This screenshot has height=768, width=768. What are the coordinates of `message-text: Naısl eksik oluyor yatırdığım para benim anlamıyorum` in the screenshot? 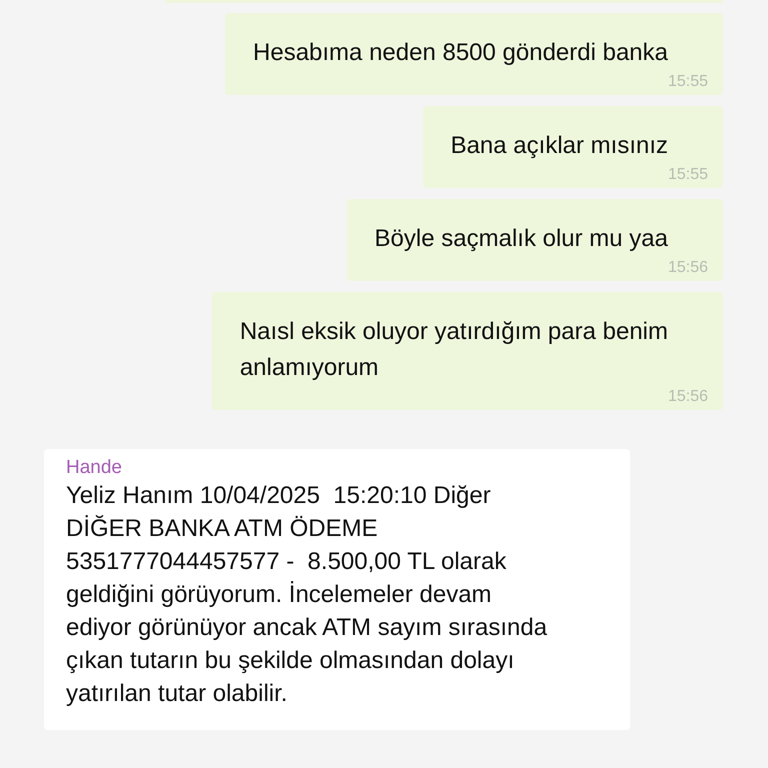 It's located at (454, 350).